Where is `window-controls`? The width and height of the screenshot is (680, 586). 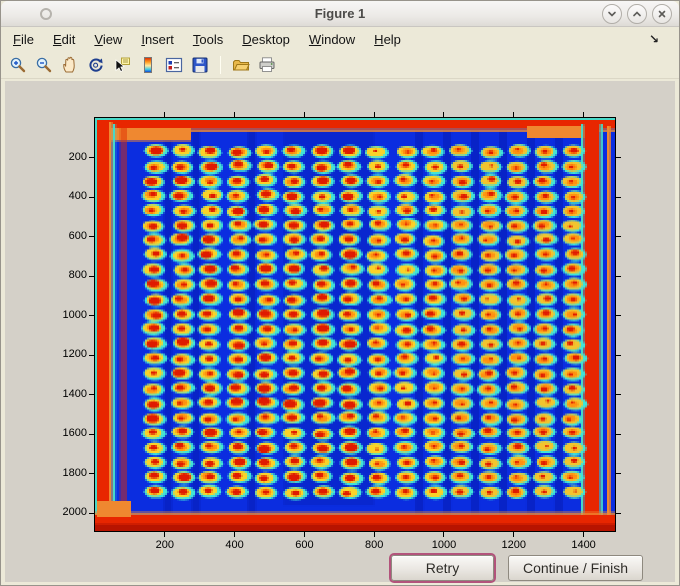
window-controls is located at coordinates (637, 14).